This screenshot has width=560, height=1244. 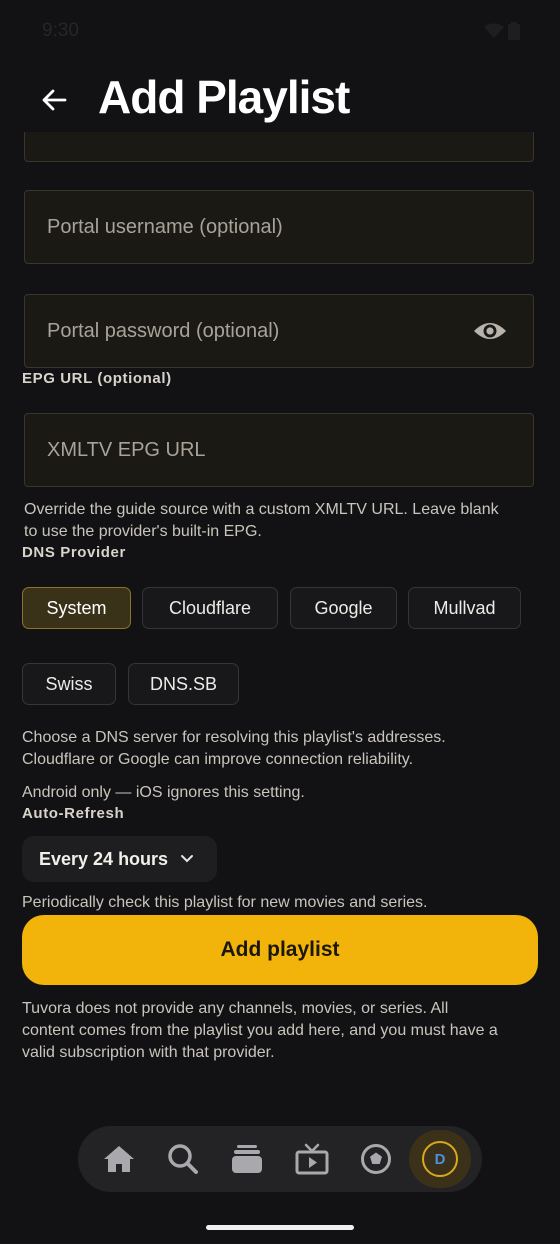 I want to click on home-icon, so click(x=119, y=1159).